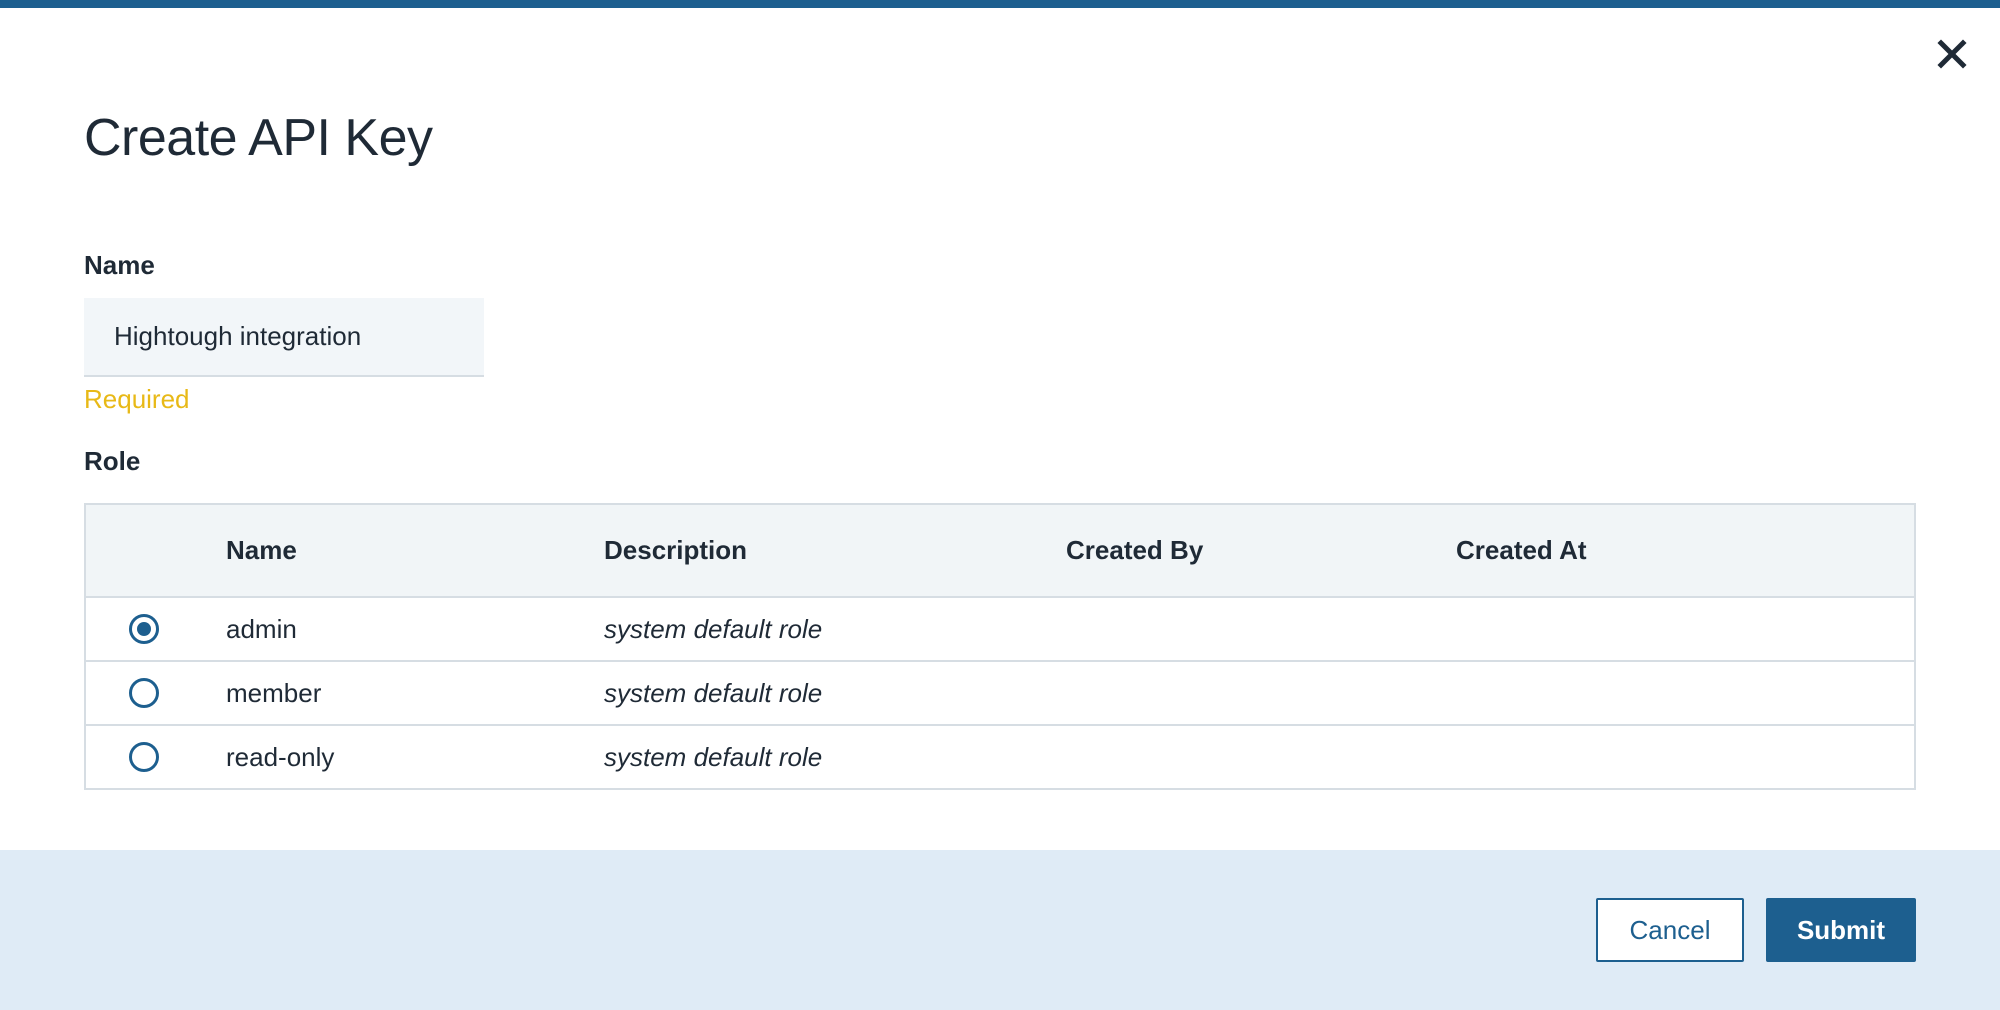  Describe the element at coordinates (1000, 630) in the screenshot. I see `table-row: admin system default role` at that location.